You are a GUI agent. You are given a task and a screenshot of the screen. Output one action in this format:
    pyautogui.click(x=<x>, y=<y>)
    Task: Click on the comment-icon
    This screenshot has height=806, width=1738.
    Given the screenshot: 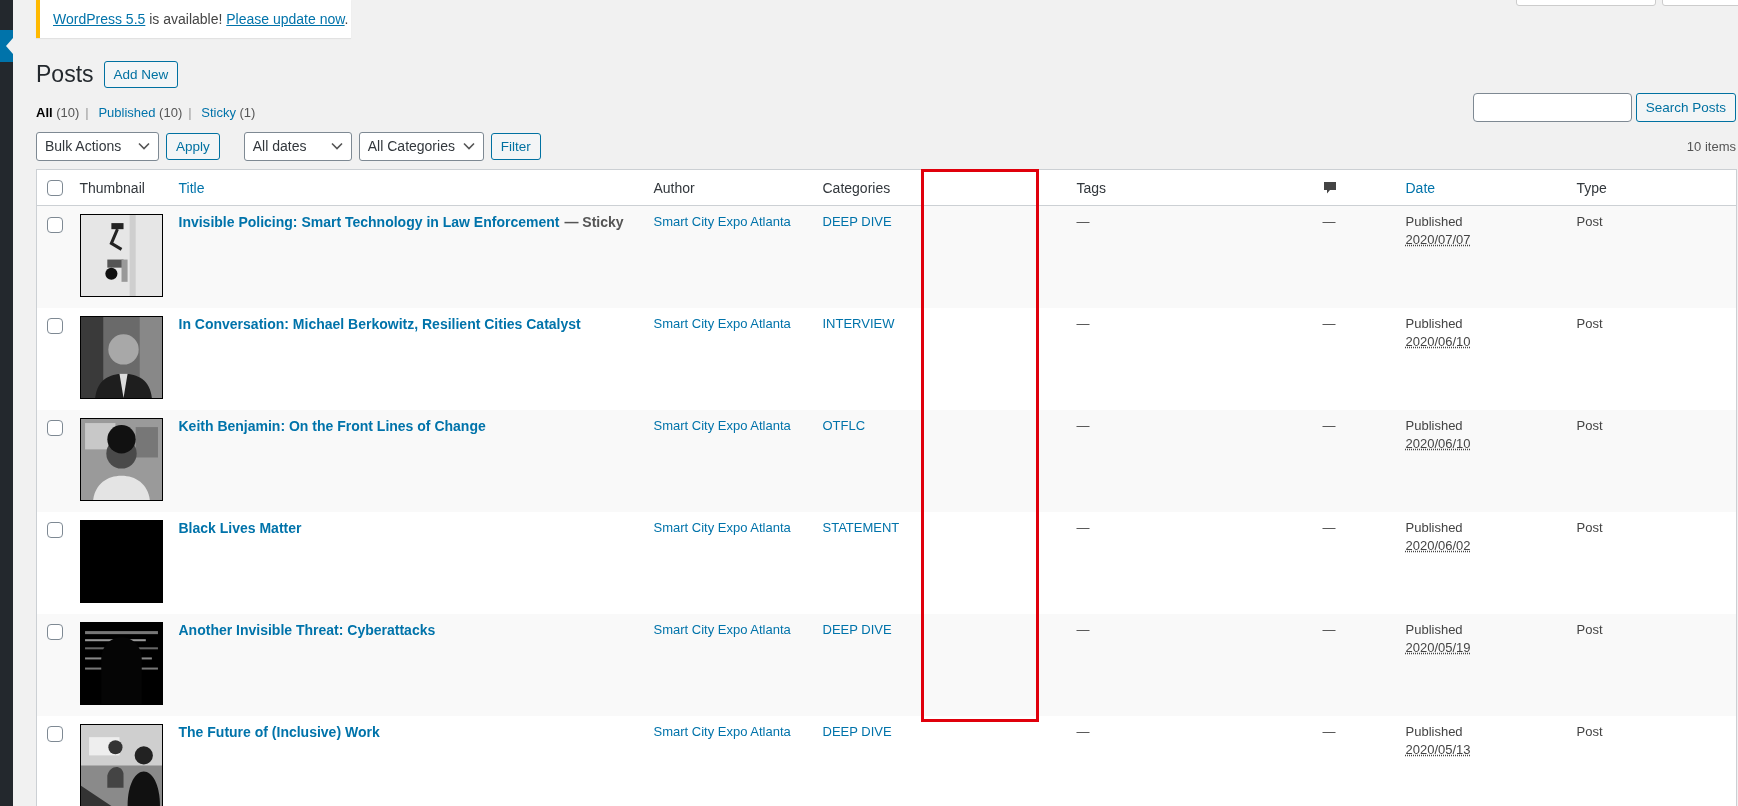 What is the action you would take?
    pyautogui.click(x=1329, y=187)
    